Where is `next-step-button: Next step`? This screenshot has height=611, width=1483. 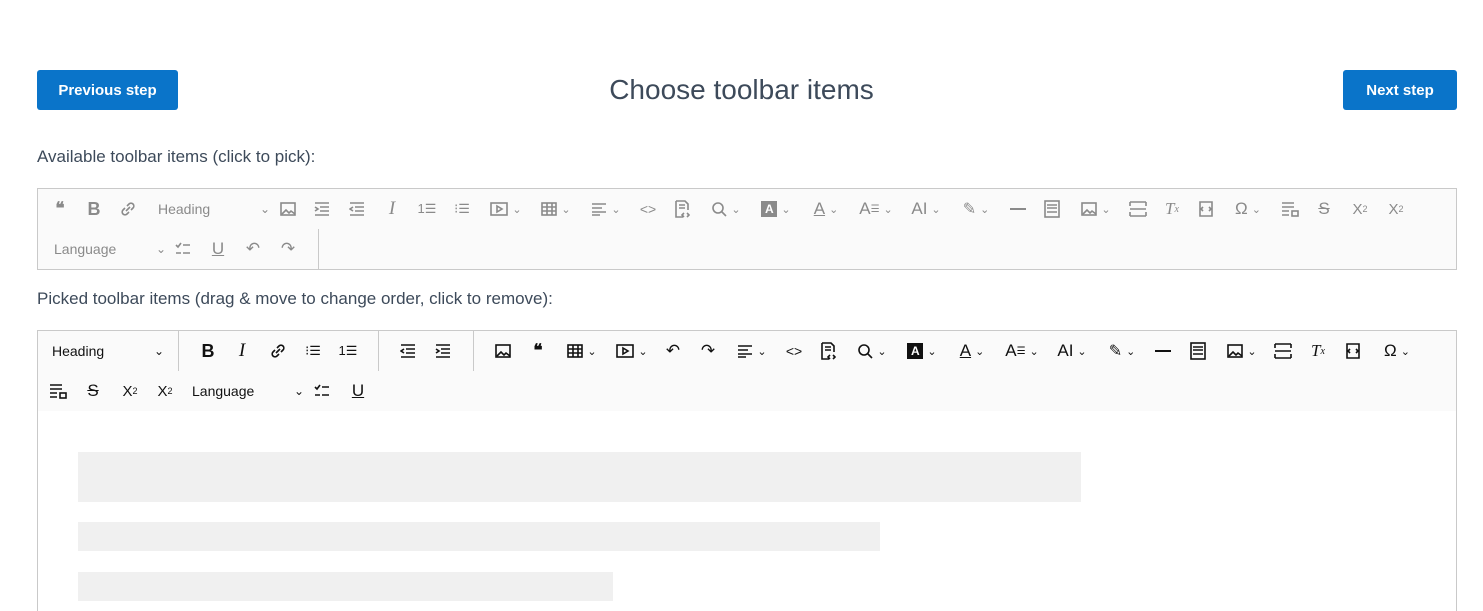
next-step-button: Next step is located at coordinates (1400, 90).